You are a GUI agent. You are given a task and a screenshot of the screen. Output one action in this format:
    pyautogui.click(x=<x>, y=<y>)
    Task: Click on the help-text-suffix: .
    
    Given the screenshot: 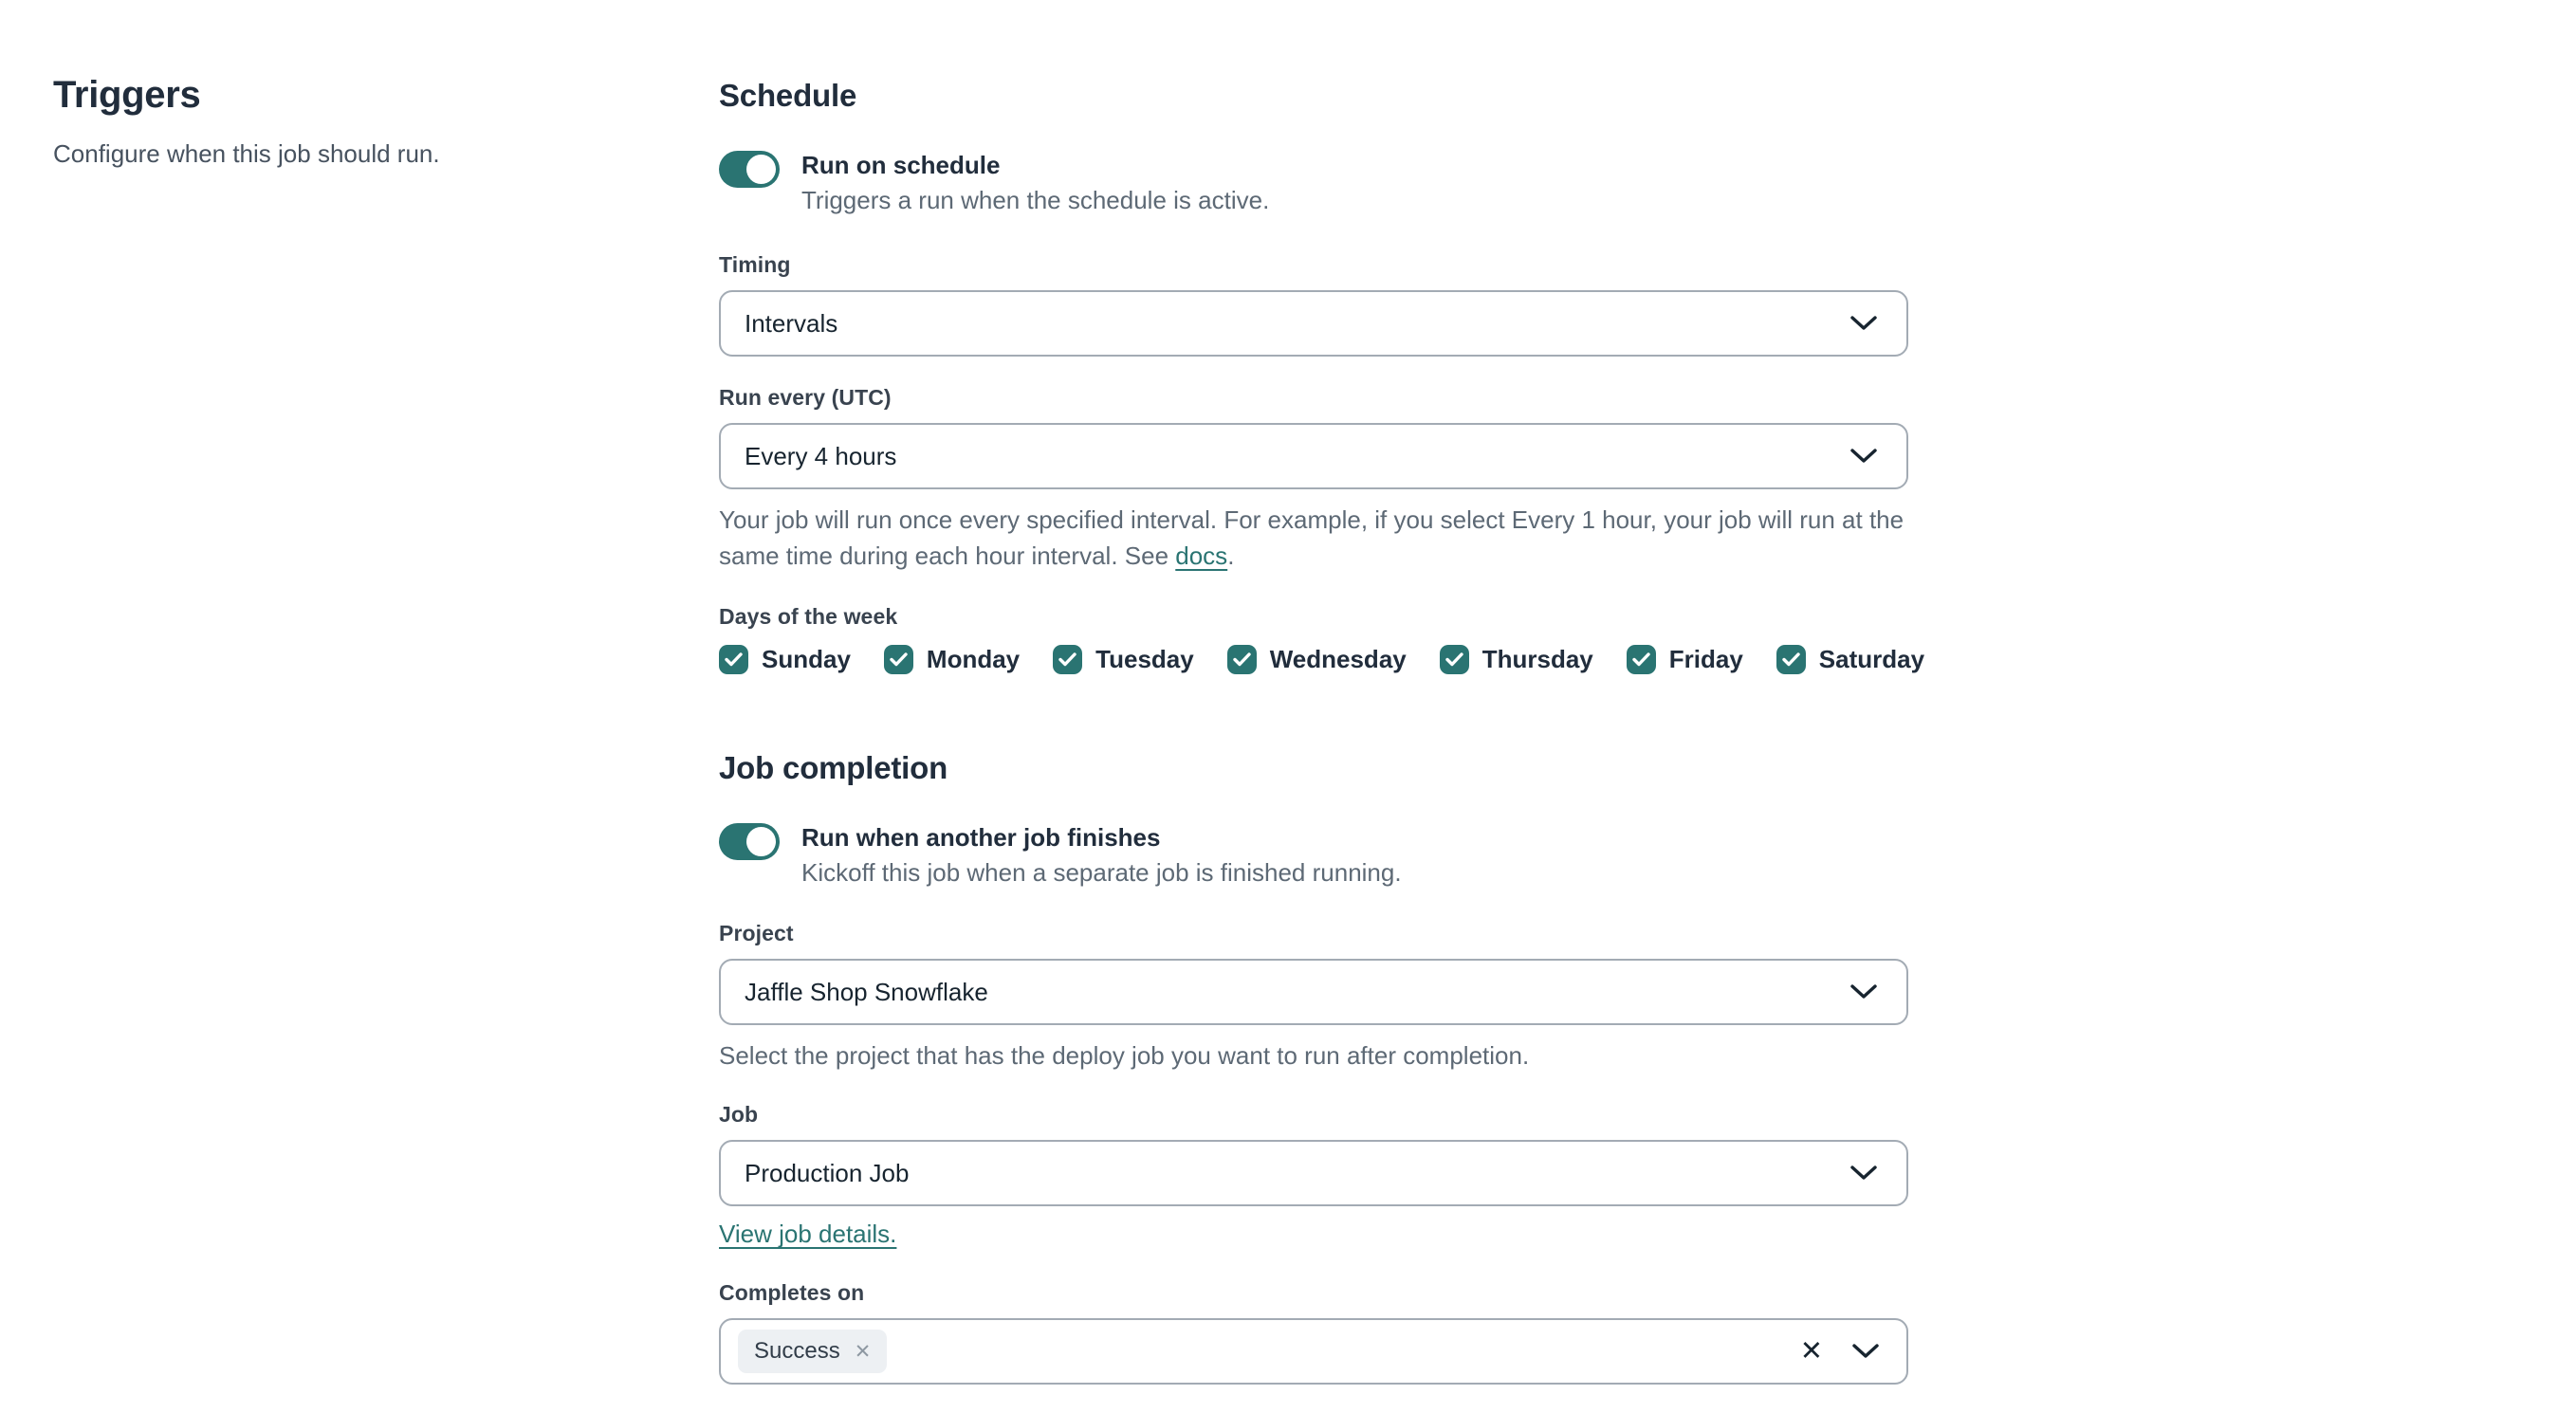 What is the action you would take?
    pyautogui.click(x=1231, y=555)
    